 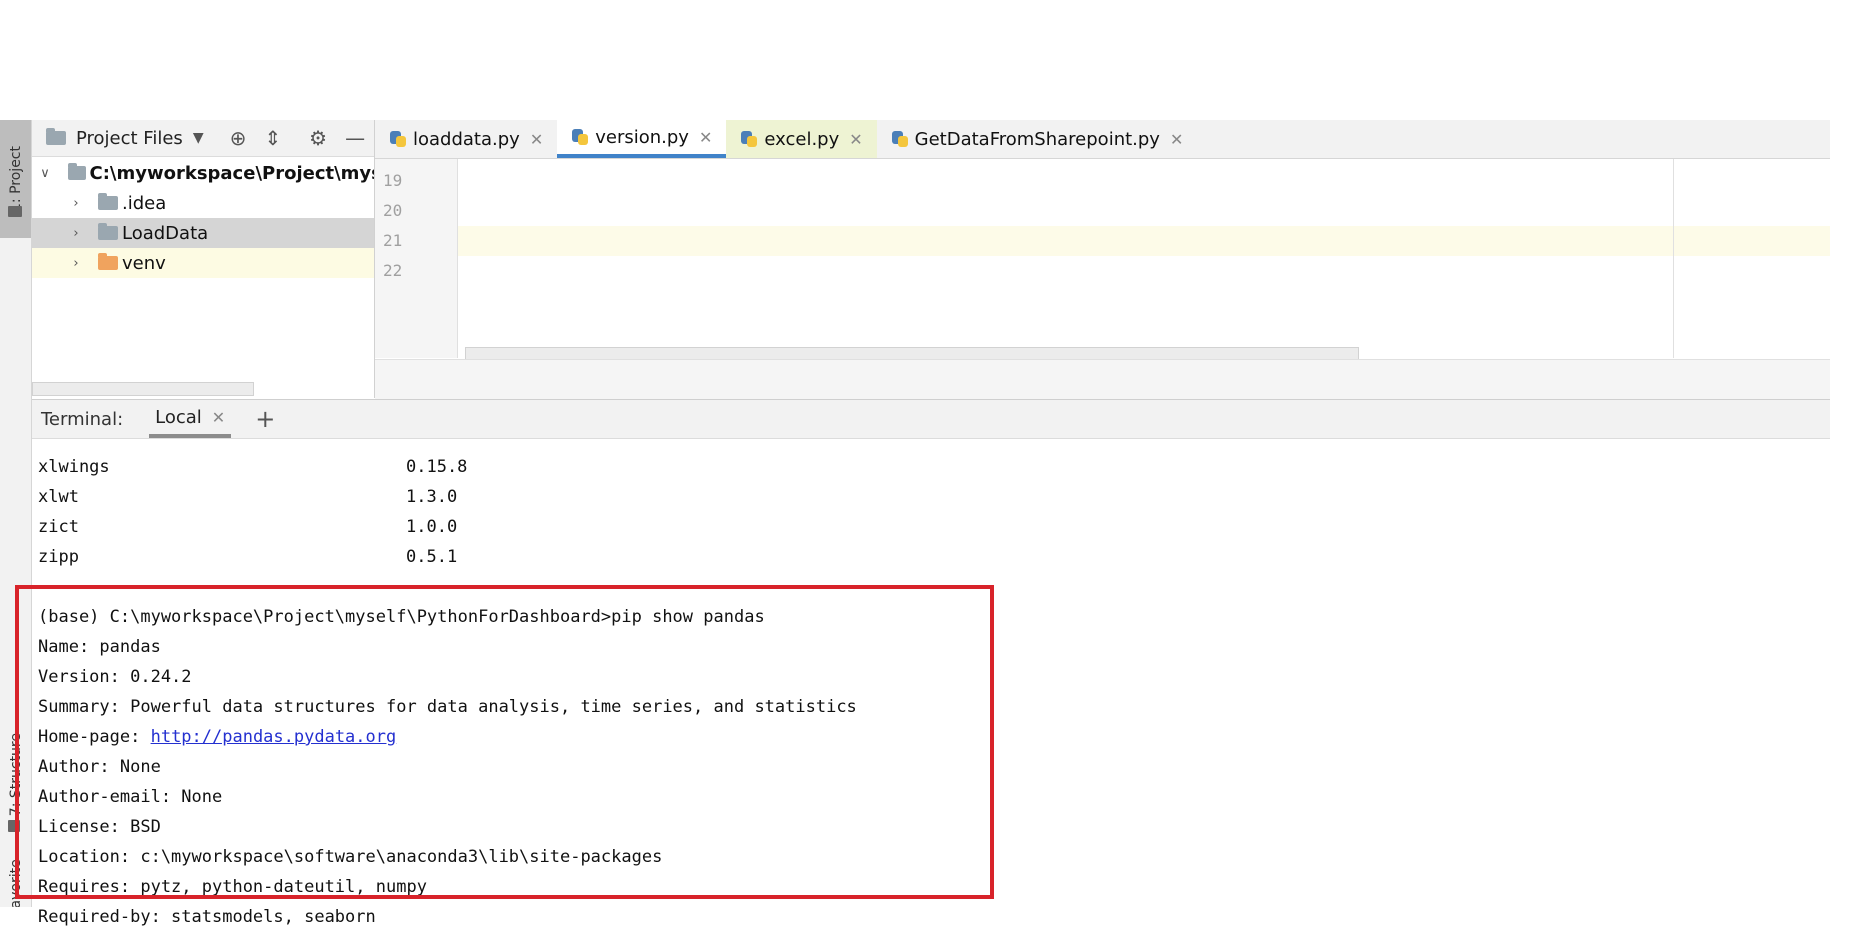 What do you see at coordinates (45, 173) in the screenshot?
I see `chevron-down-icon: ∨` at bounding box center [45, 173].